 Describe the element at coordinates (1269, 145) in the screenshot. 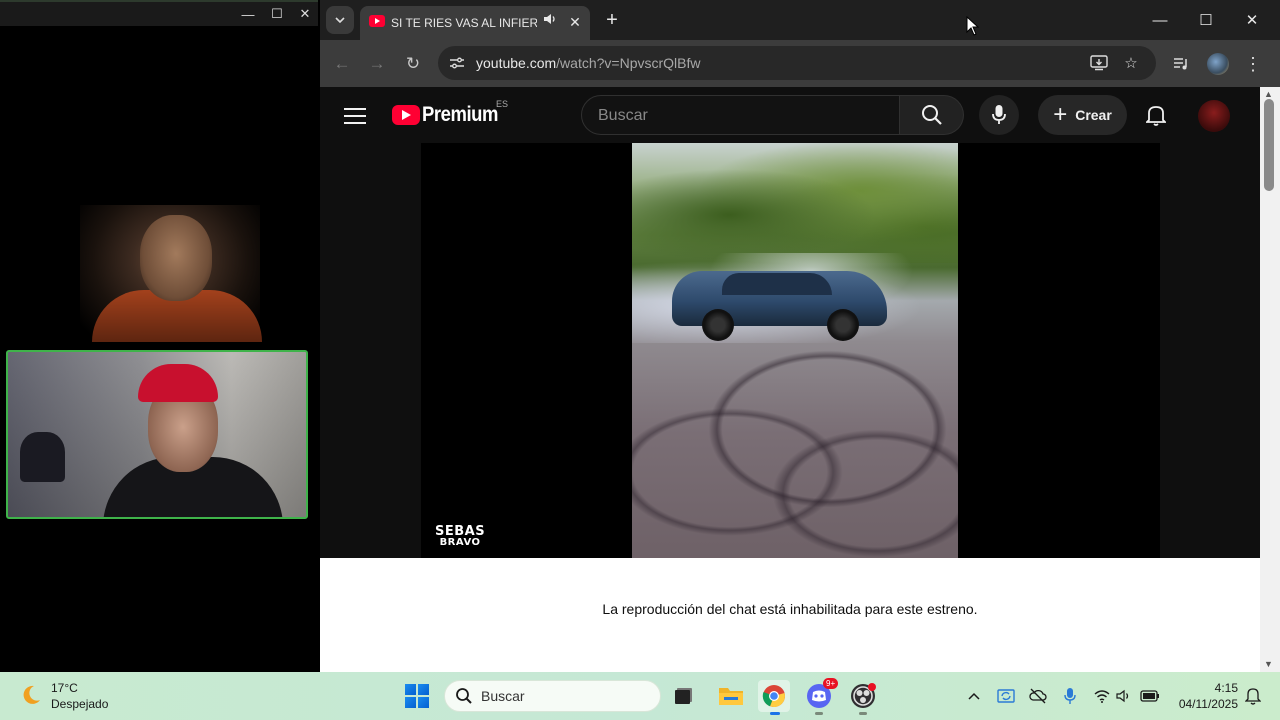

I see `scrollbar-thumb` at that location.